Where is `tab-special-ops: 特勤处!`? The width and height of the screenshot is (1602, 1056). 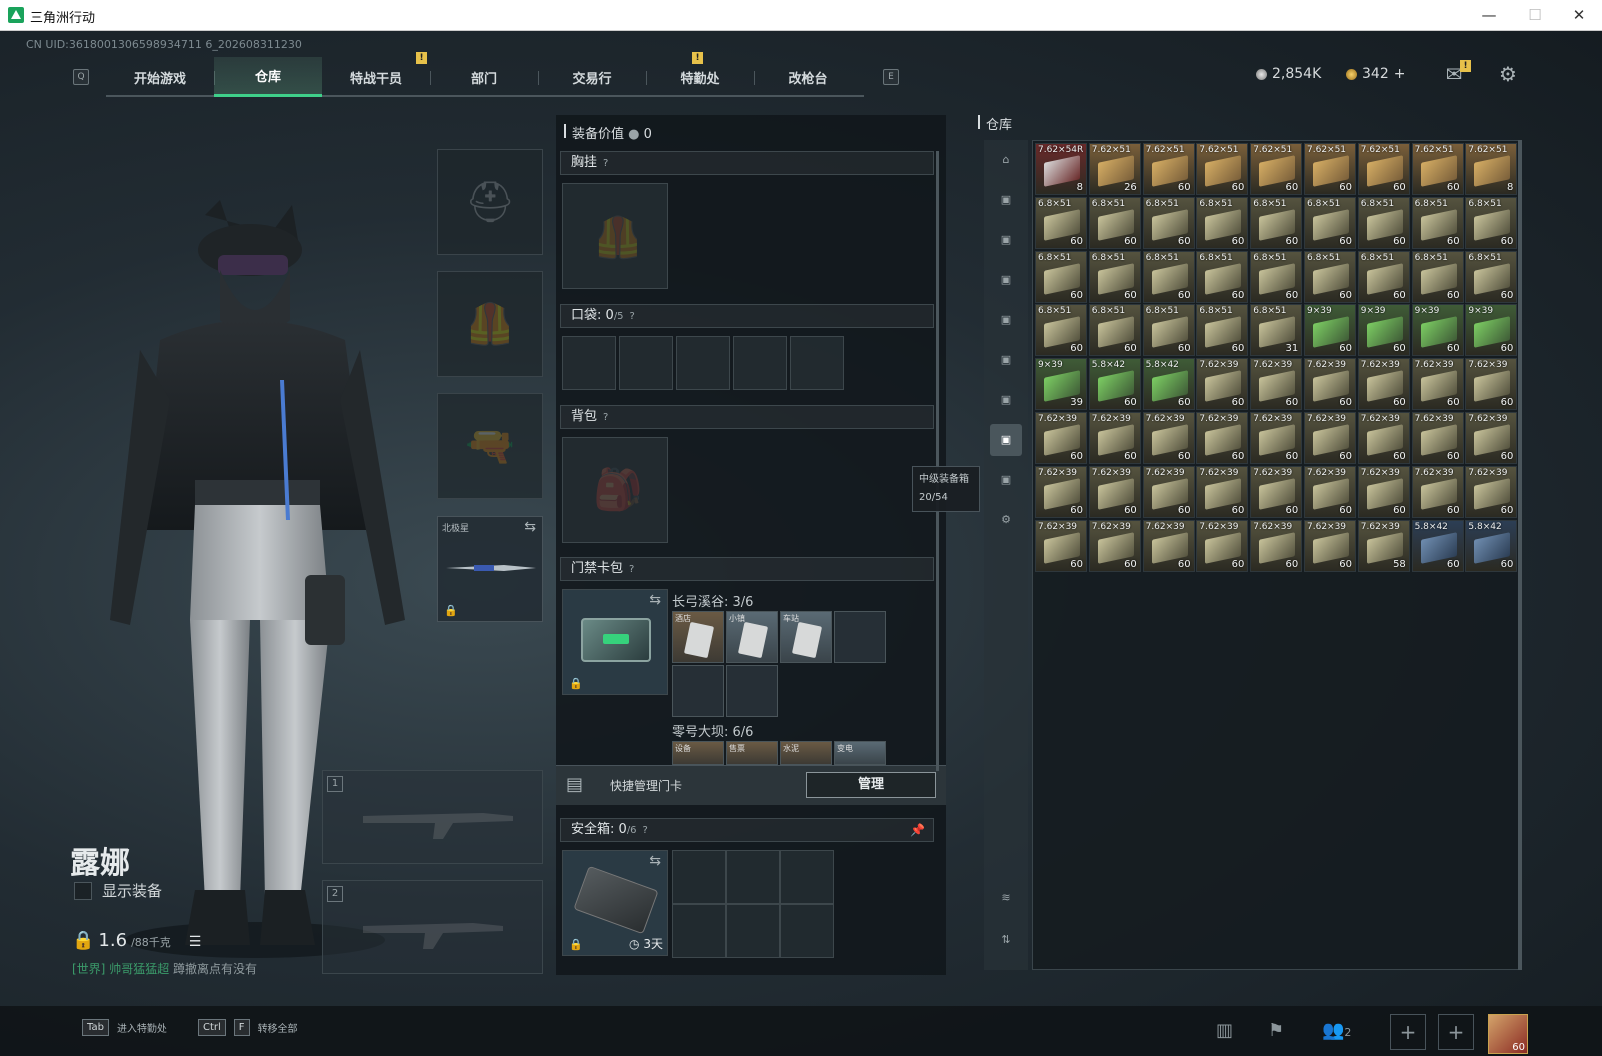 tab-special-ops: 特勤处! is located at coordinates (700, 74).